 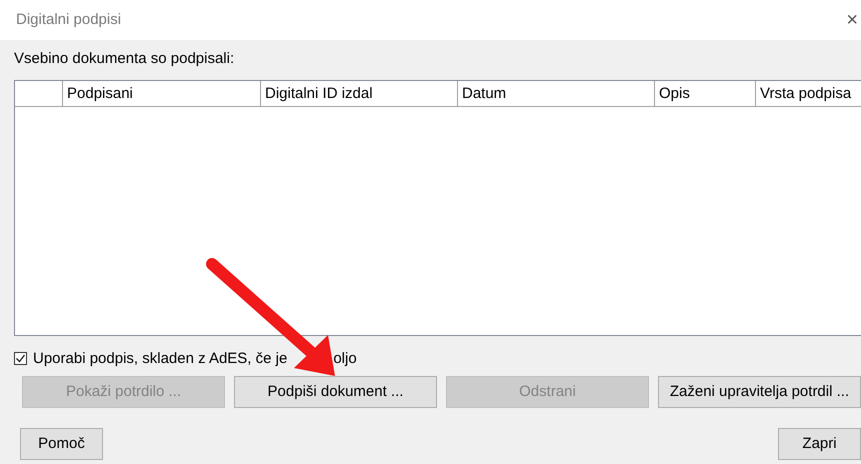 What do you see at coordinates (852, 20) in the screenshot?
I see `close-button: ×` at bounding box center [852, 20].